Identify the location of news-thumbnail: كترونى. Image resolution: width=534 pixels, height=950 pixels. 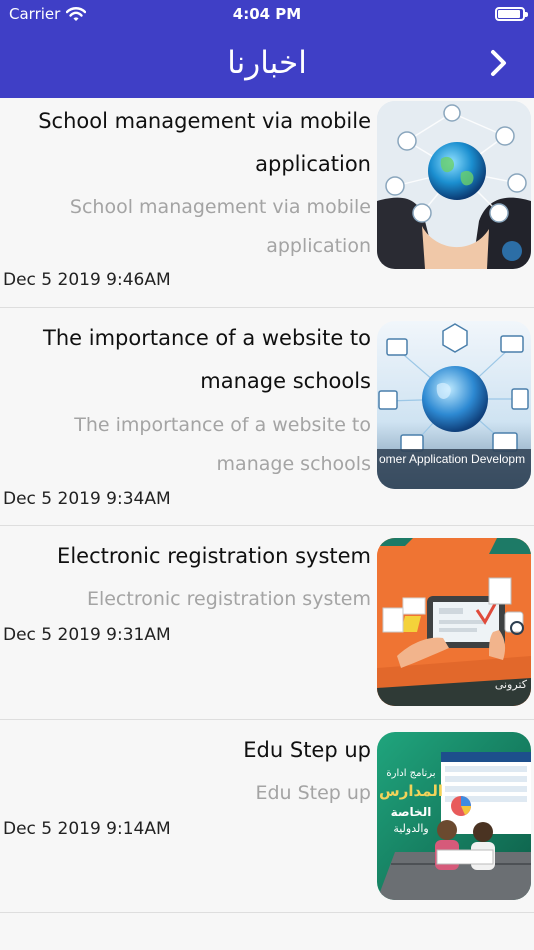
(454, 622).